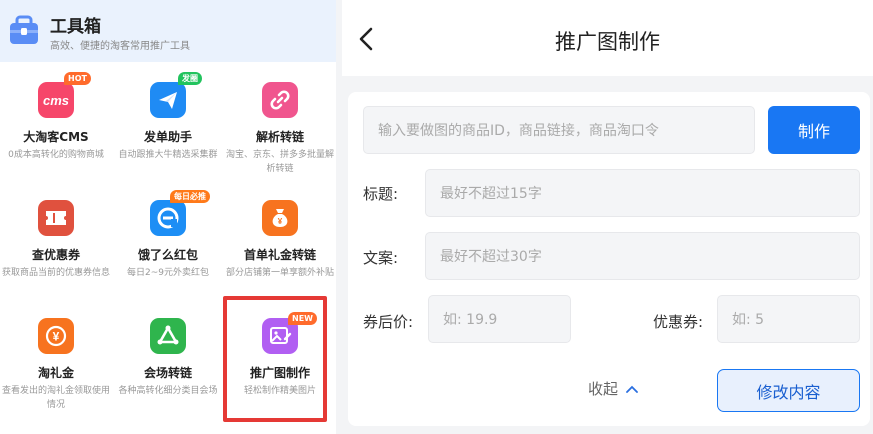 This screenshot has height=434, width=873. Describe the element at coordinates (279, 255) in the screenshot. I see `tool-name: 首单礼金转链` at that location.